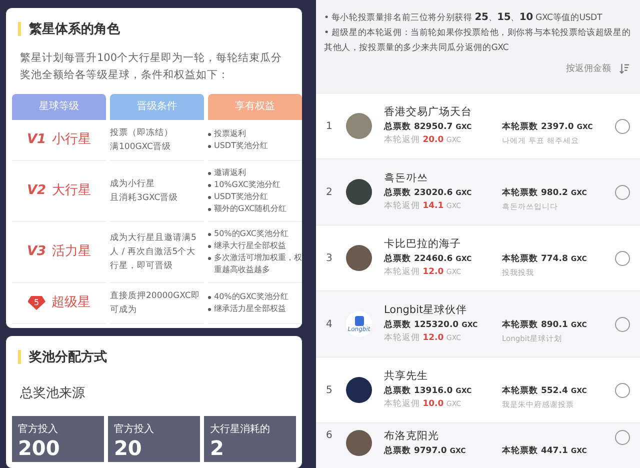  Describe the element at coordinates (53, 393) in the screenshot. I see `subsection-title: 总奖池来源` at that location.